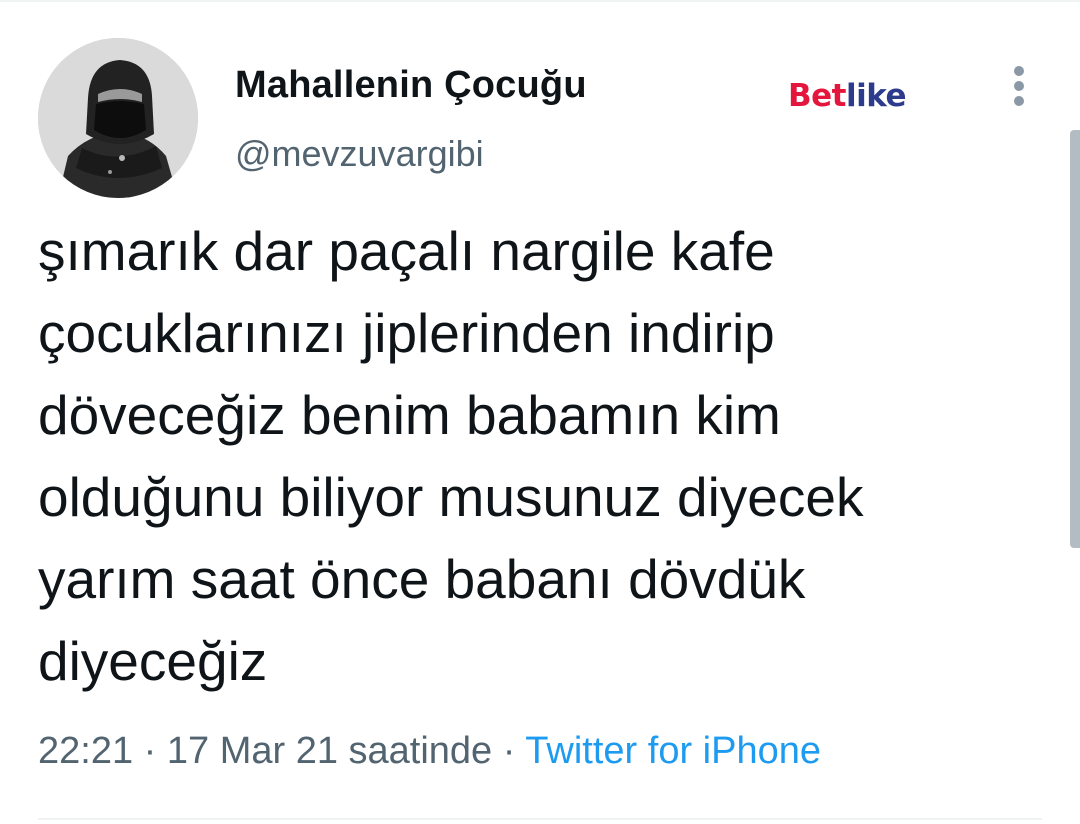 Image resolution: width=1080 pixels, height=824 pixels. I want to click on tweet-source-link: Twitter for iPhone, so click(673, 751).